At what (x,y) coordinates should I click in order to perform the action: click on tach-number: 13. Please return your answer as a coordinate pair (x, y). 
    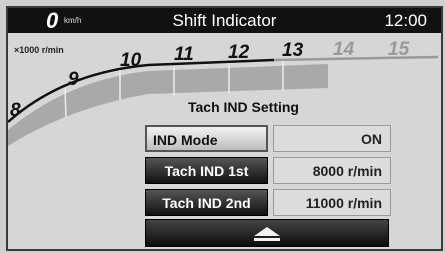
    Looking at the image, I should click on (293, 50).